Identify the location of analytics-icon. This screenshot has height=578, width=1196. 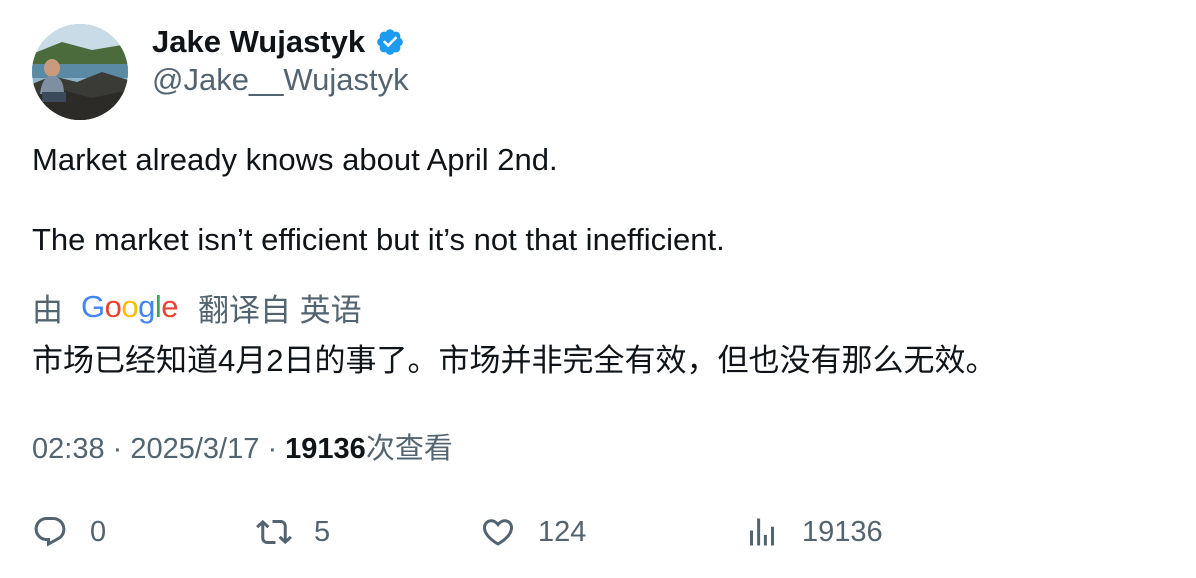
(762, 532).